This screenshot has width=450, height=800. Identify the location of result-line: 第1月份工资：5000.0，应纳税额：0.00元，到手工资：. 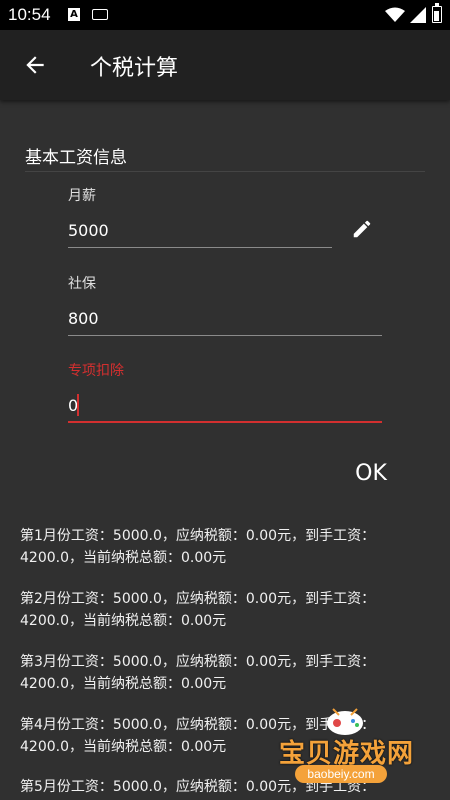
(198, 536).